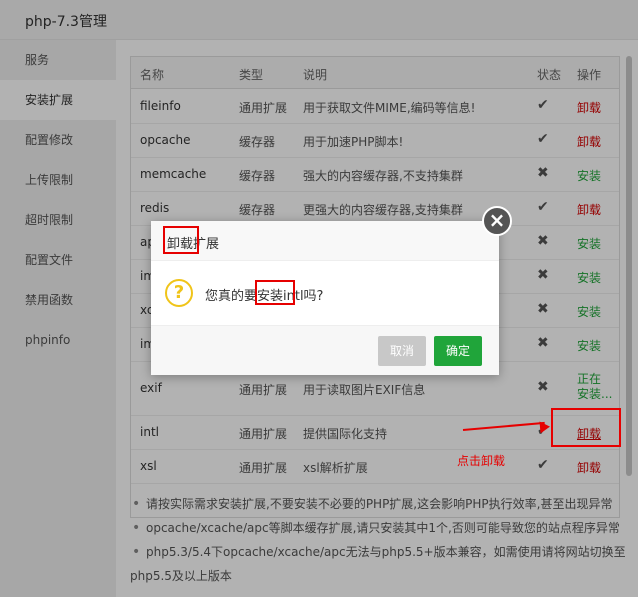  Describe the element at coordinates (325, 350) in the screenshot. I see `dialog-footer: 取消 确定` at that location.